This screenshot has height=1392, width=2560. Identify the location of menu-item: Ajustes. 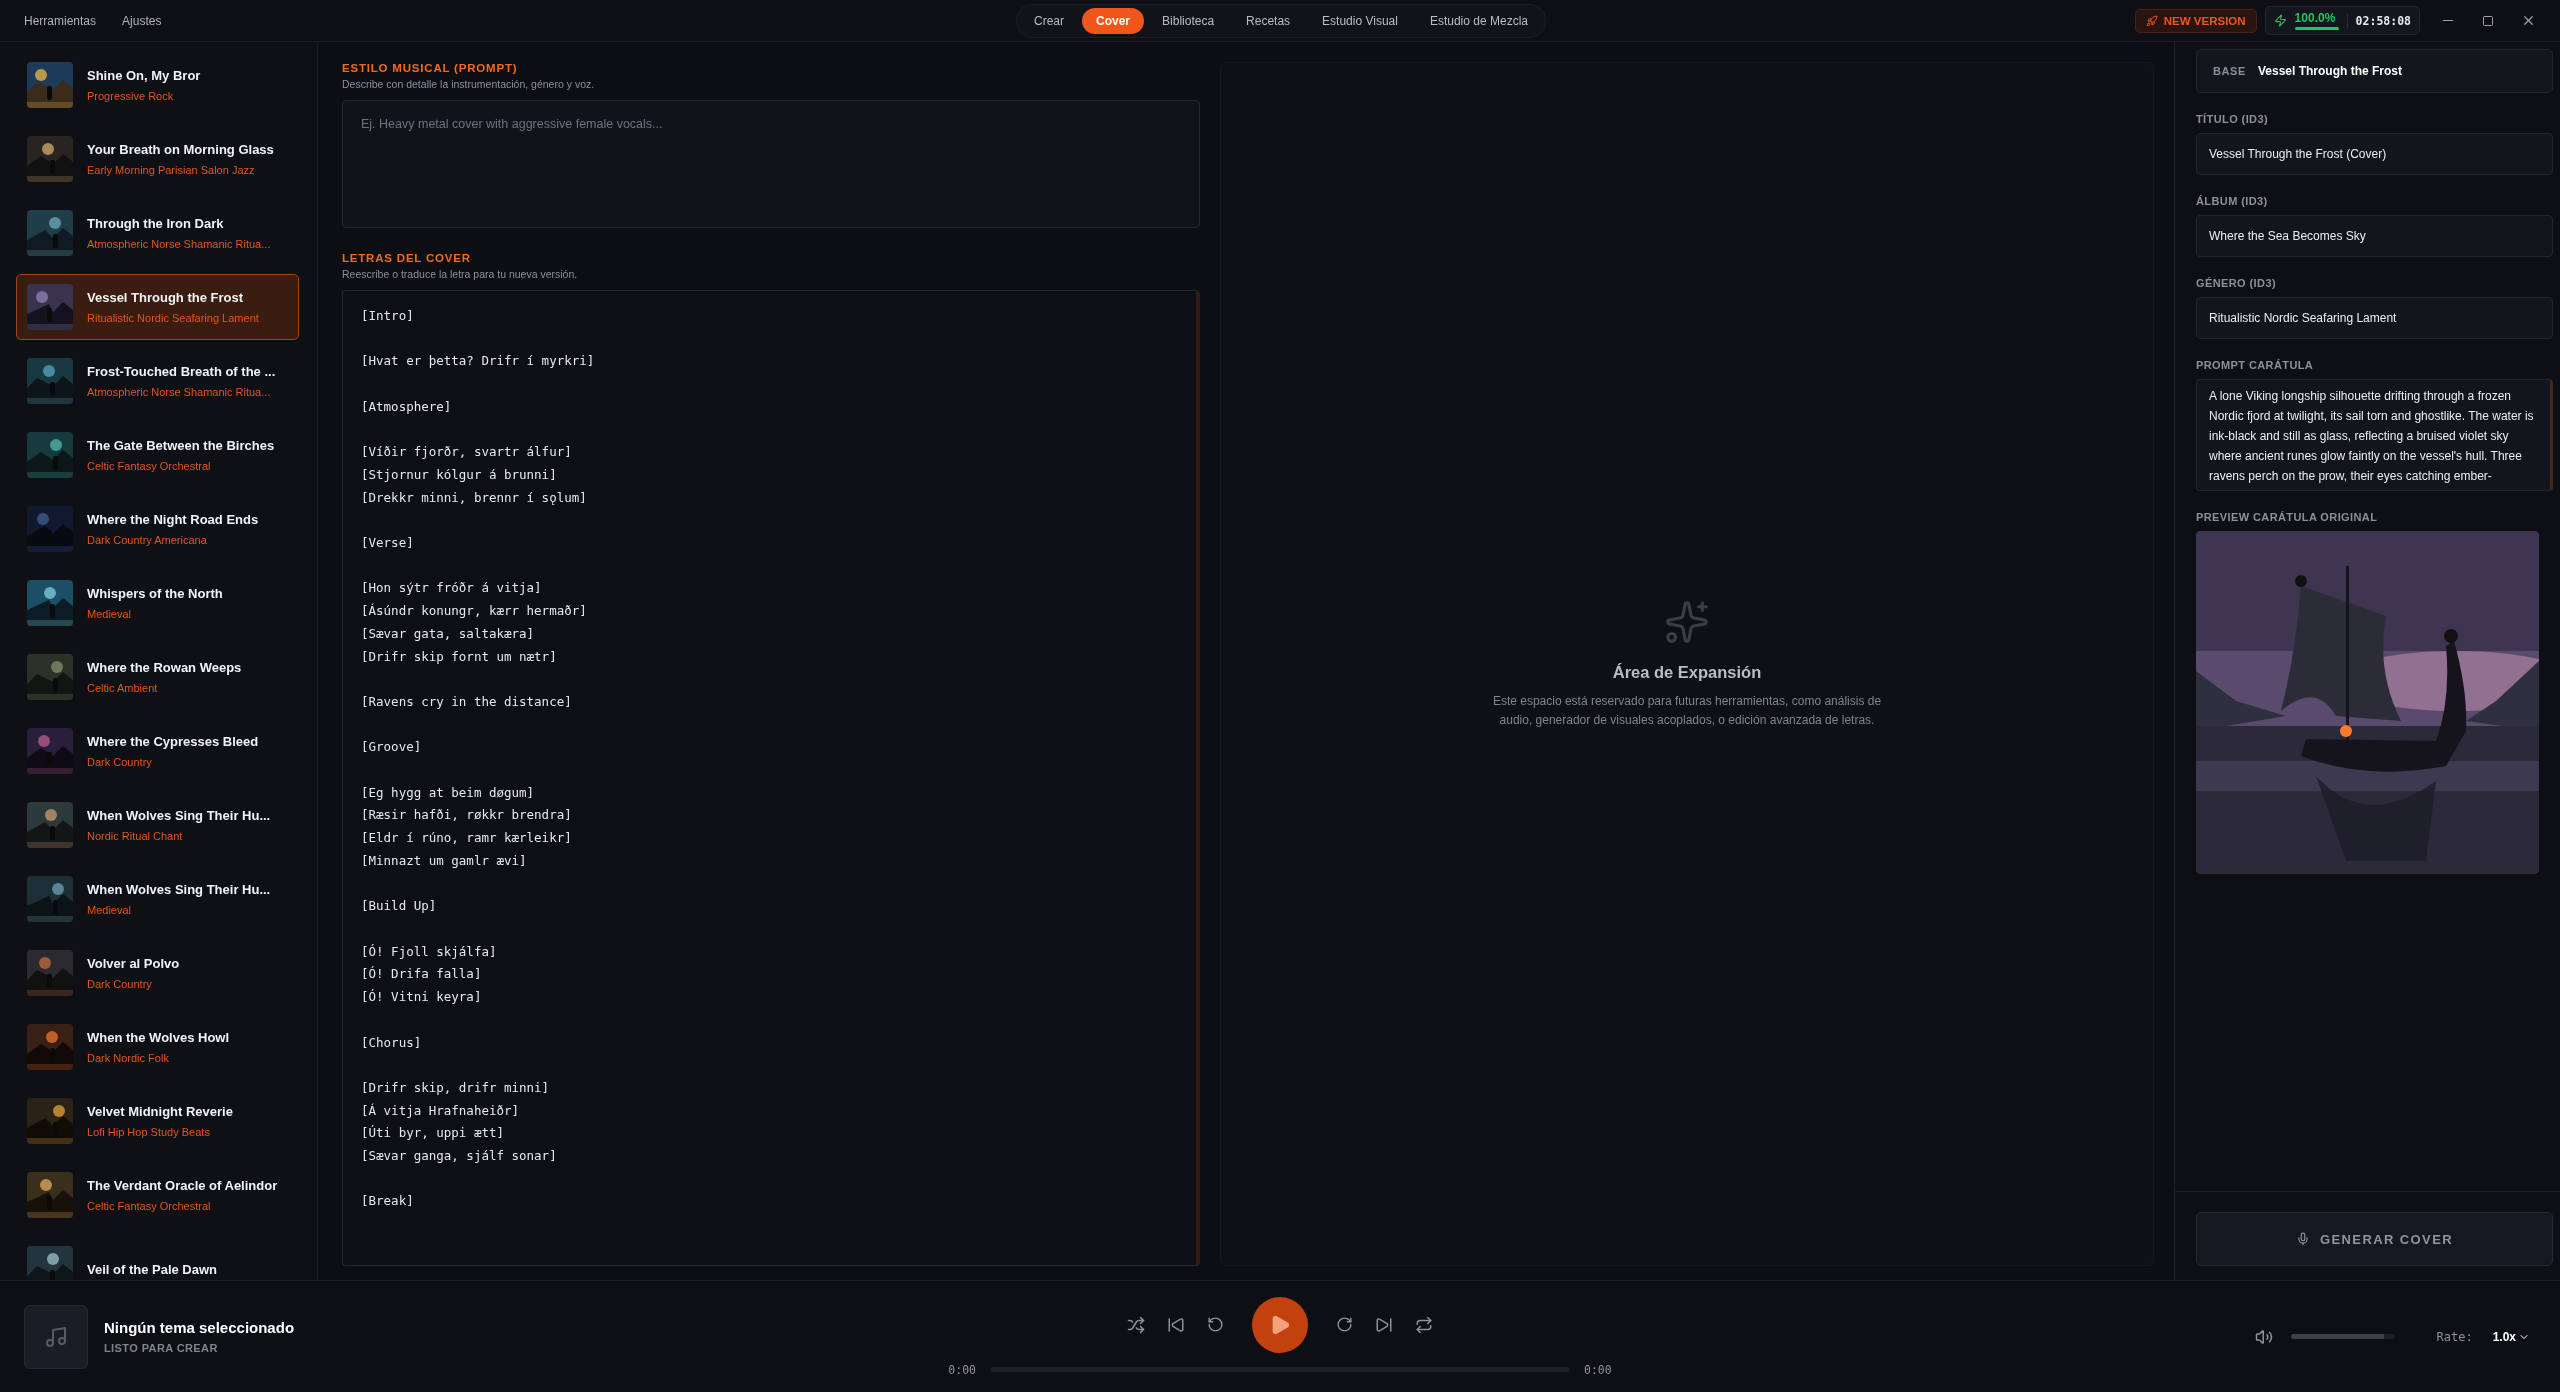
(142, 20).